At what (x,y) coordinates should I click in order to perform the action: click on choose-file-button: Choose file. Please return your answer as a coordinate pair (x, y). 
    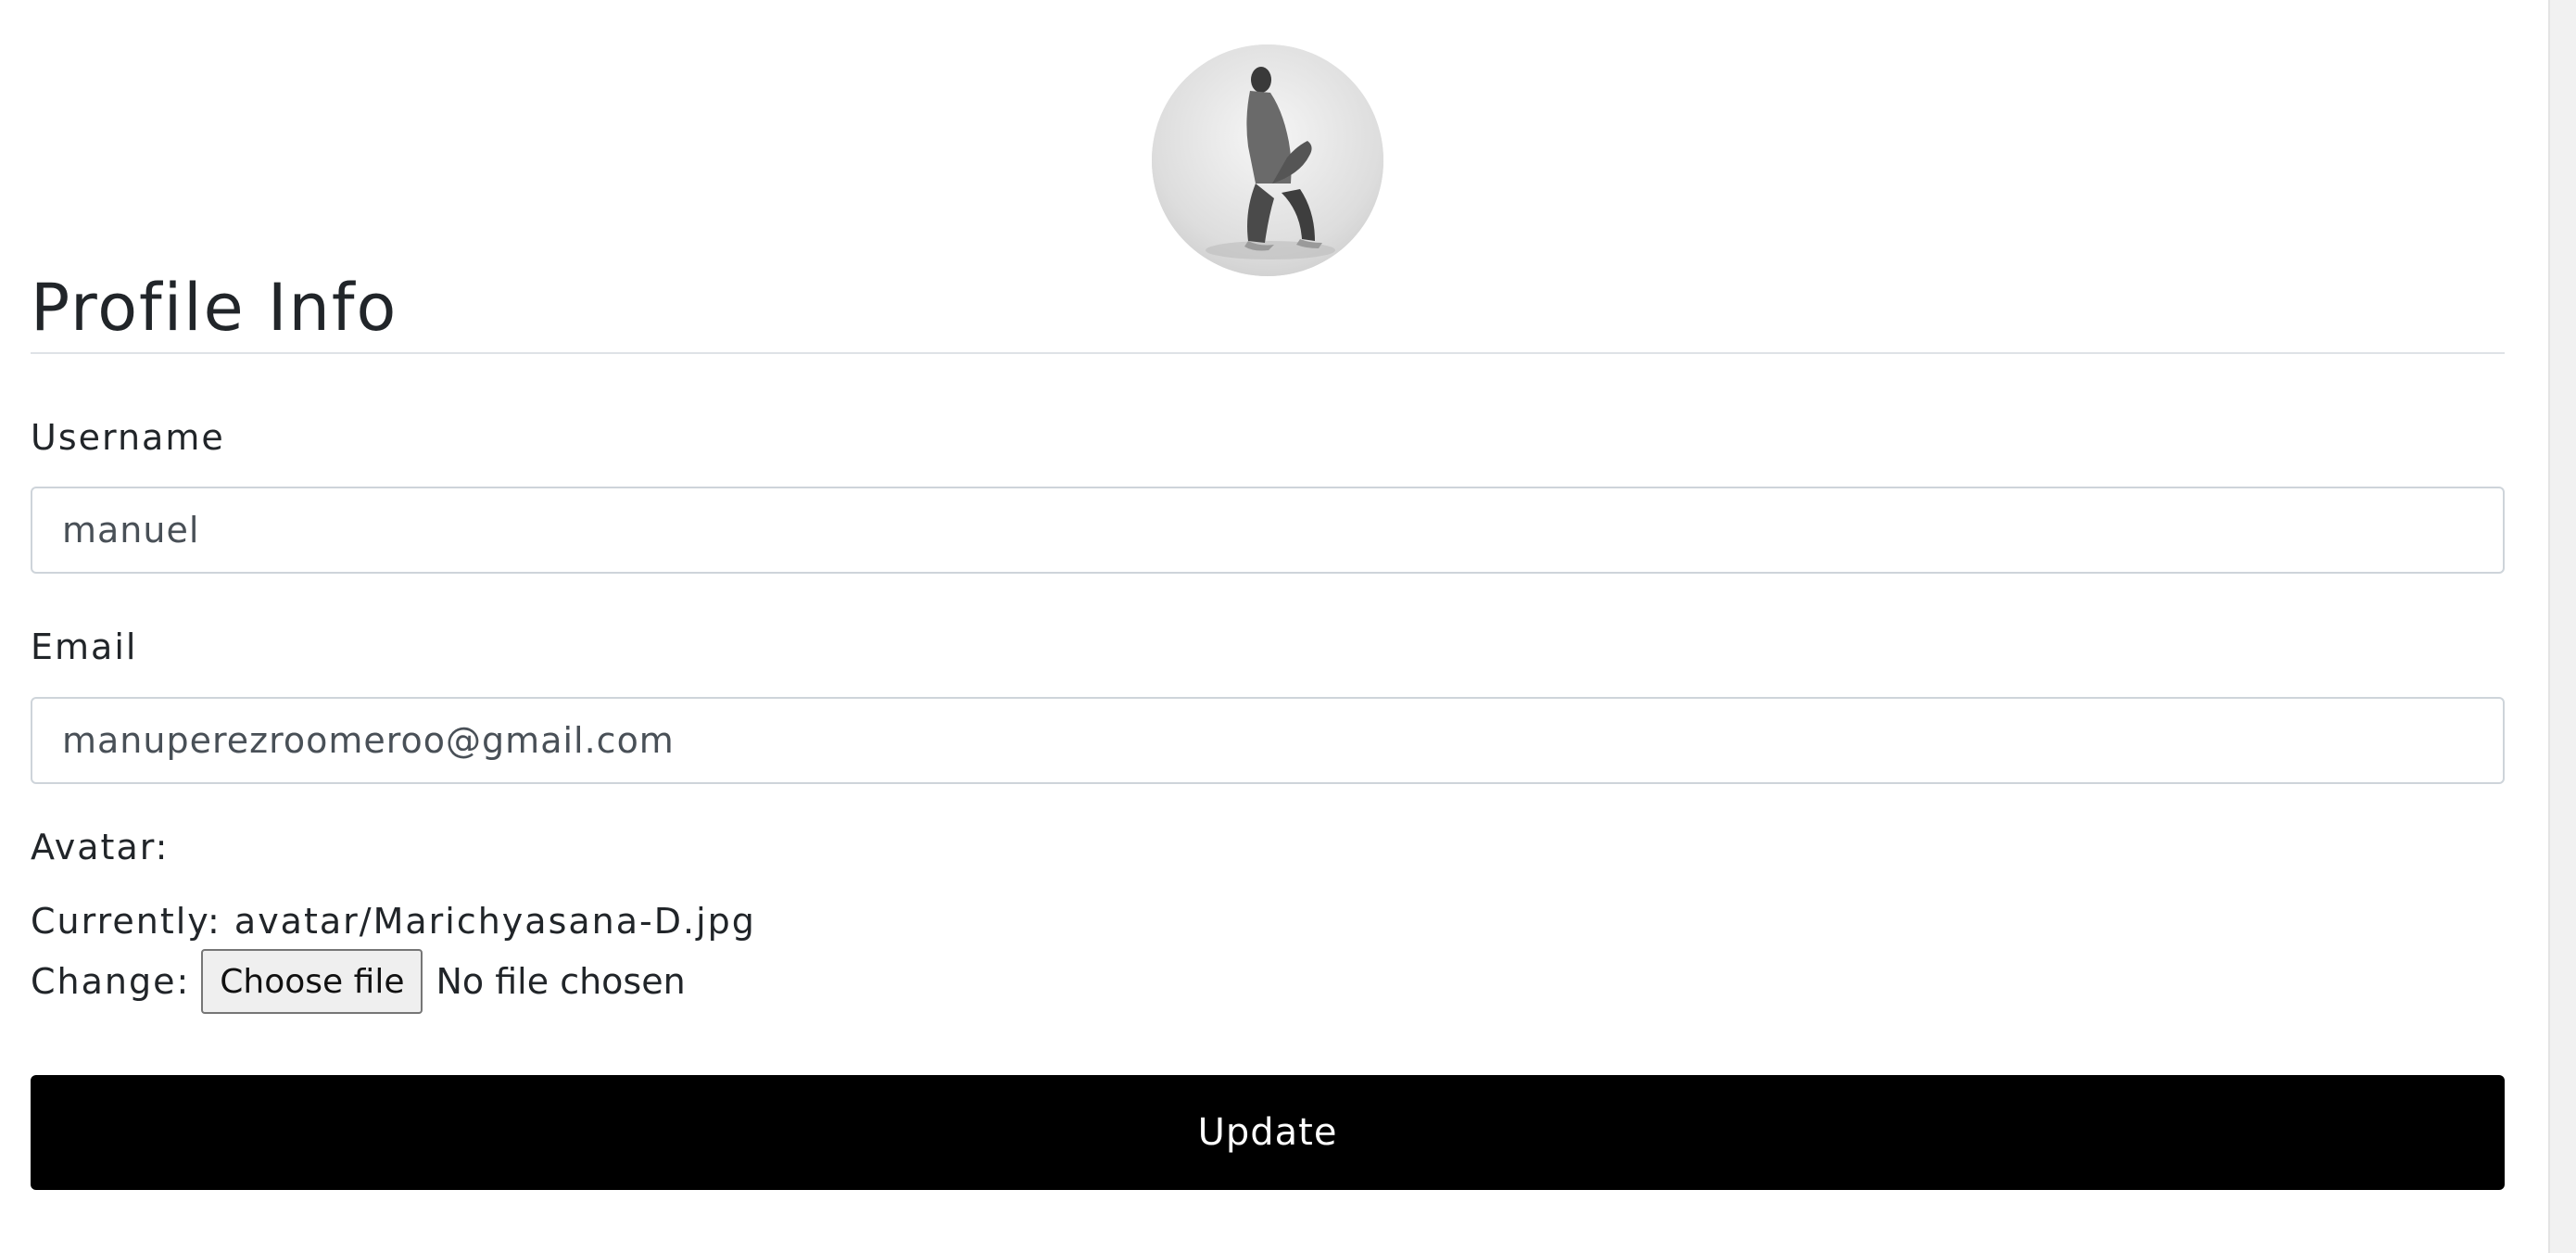
    Looking at the image, I should click on (312, 981).